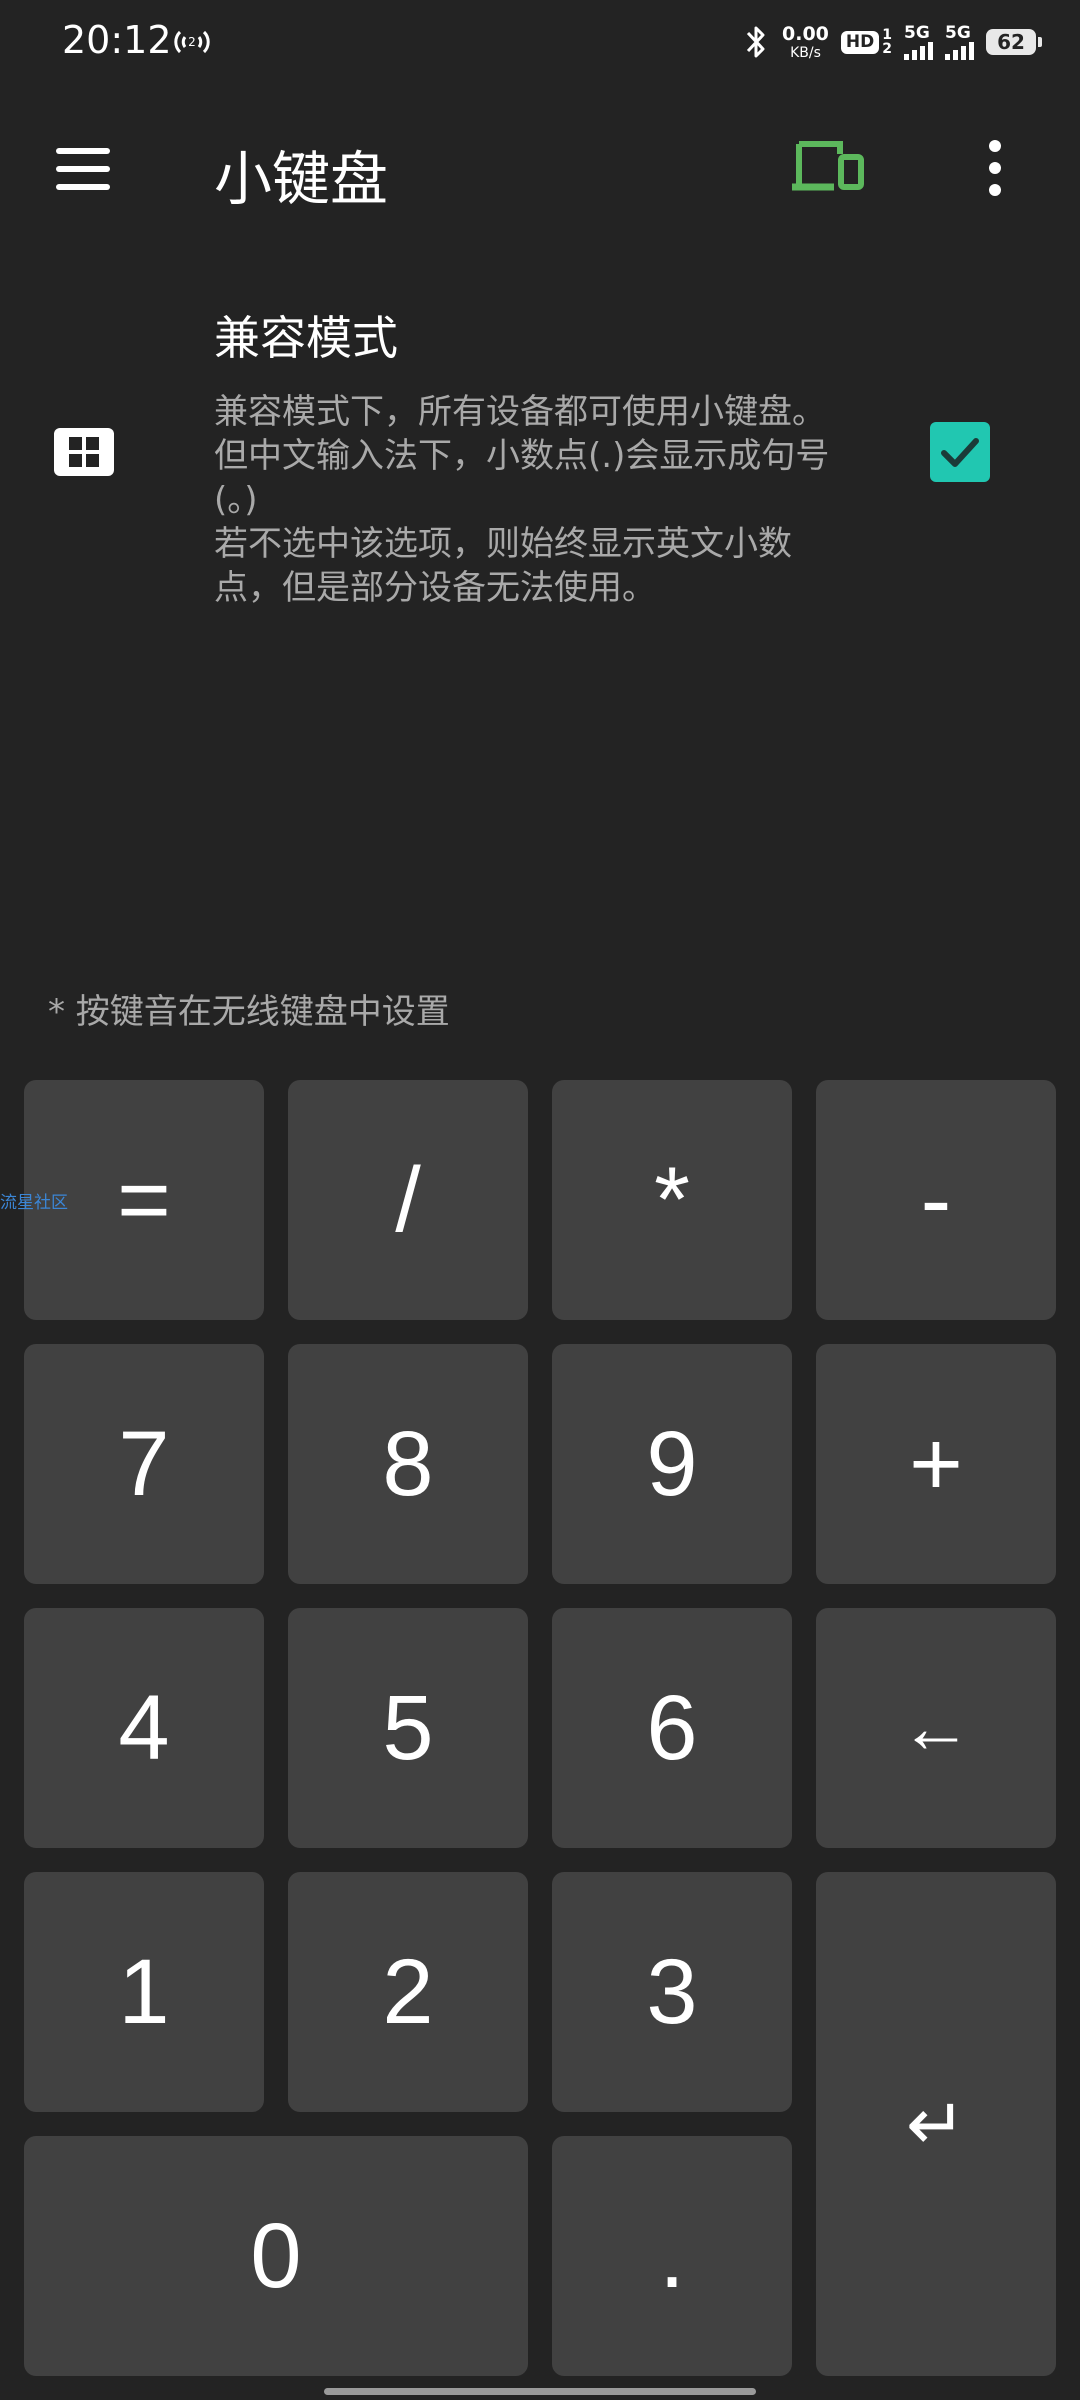 This screenshot has height=2400, width=1080. I want to click on signal-sim1-icon: 5G, so click(918, 41).